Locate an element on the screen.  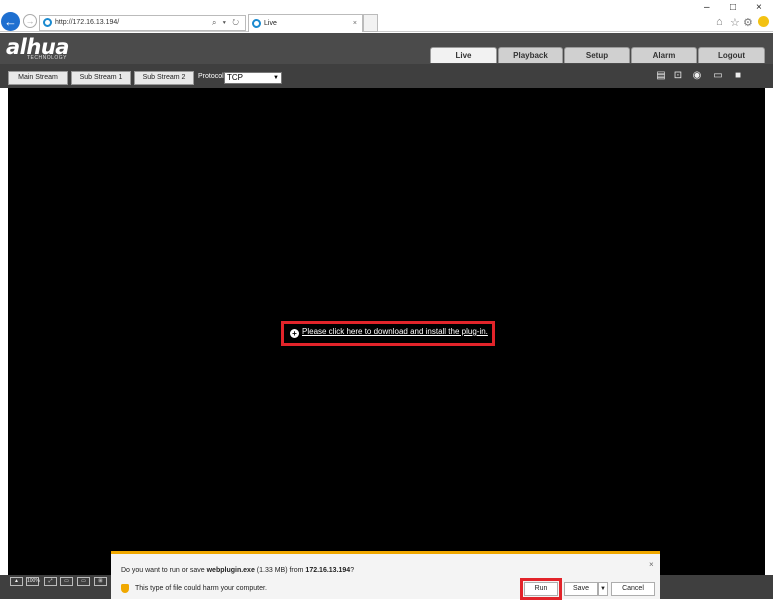
forward-arrow-icon: → is located at coordinates (30, 21).